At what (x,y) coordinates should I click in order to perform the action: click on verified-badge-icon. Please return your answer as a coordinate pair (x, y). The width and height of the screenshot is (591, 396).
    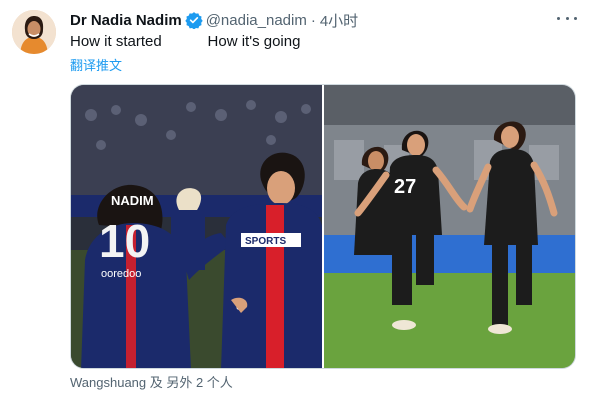
    Looking at the image, I should click on (194, 20).